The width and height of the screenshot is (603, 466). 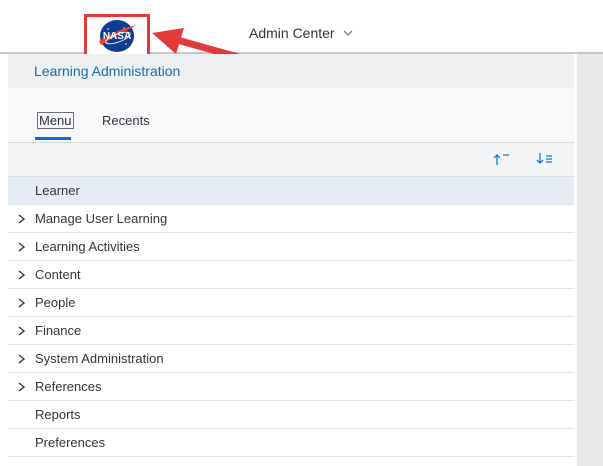 I want to click on menu-item-label: Content, so click(x=58, y=274).